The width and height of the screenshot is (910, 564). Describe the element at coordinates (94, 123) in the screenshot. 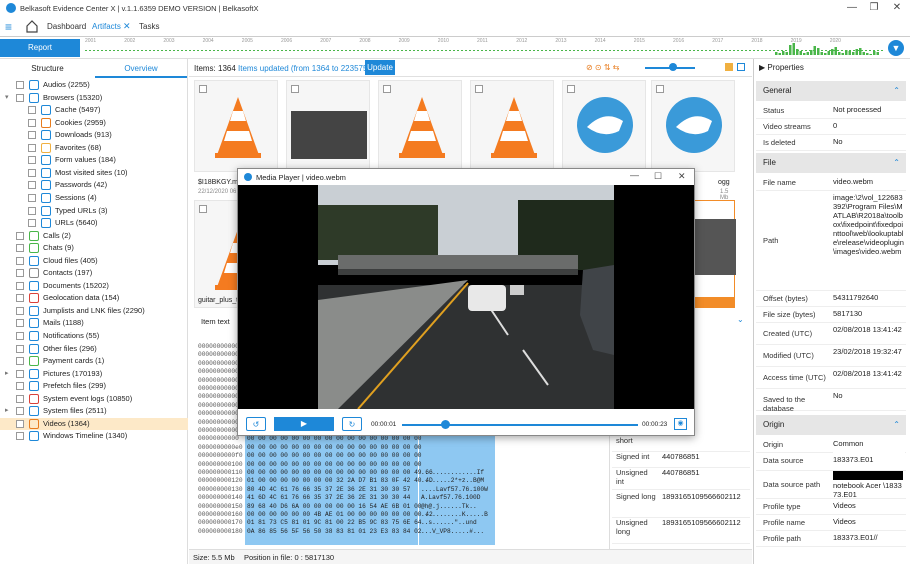

I see `tree-item: Cookies (2959)` at that location.